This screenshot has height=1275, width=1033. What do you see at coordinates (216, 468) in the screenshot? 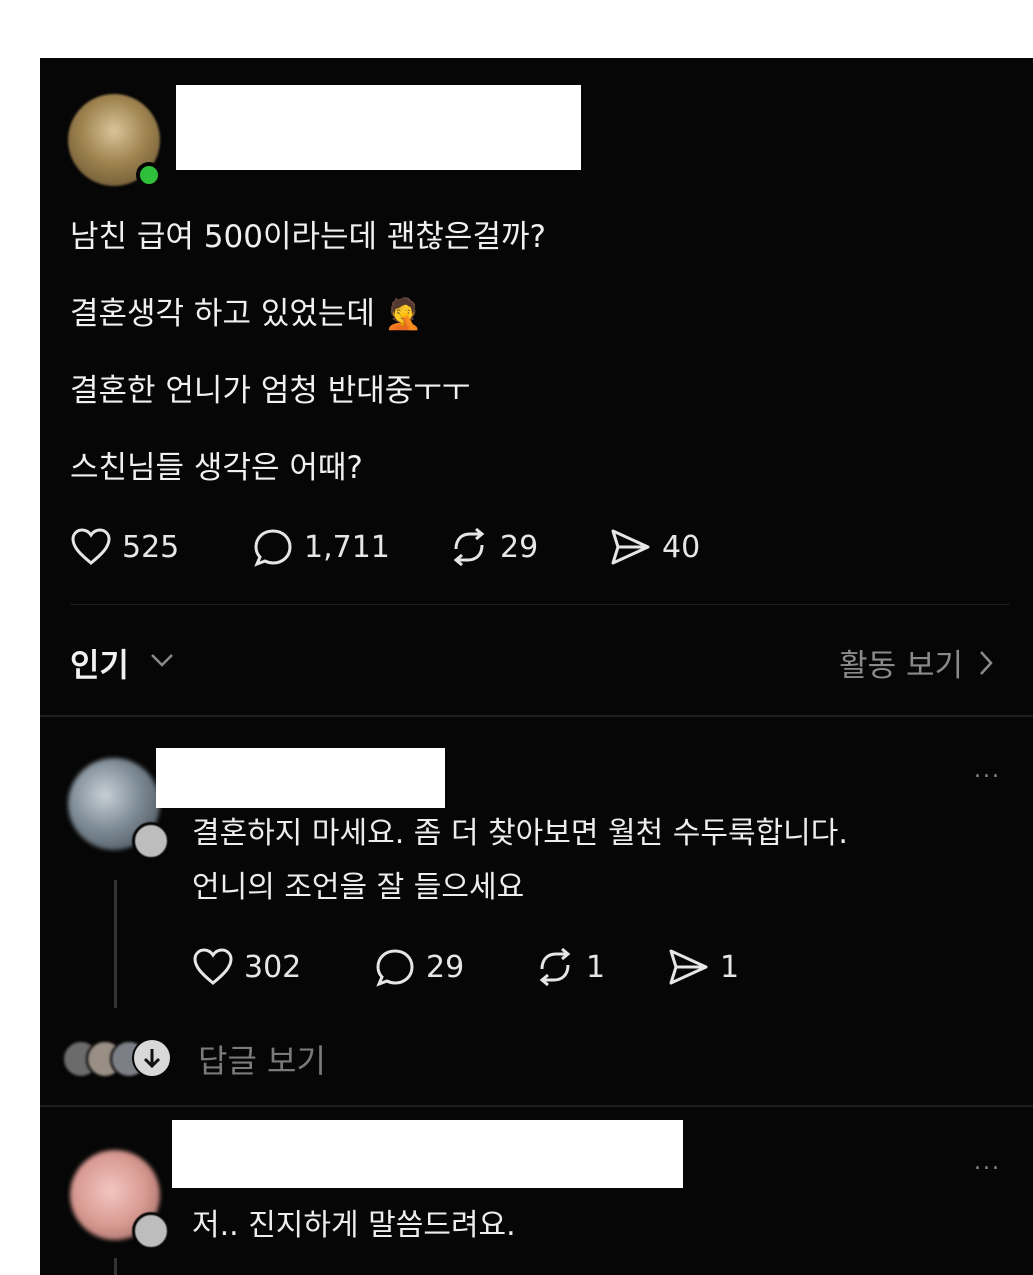
I see `post-text-line-4: 스친님들 생각은 어때?` at bounding box center [216, 468].